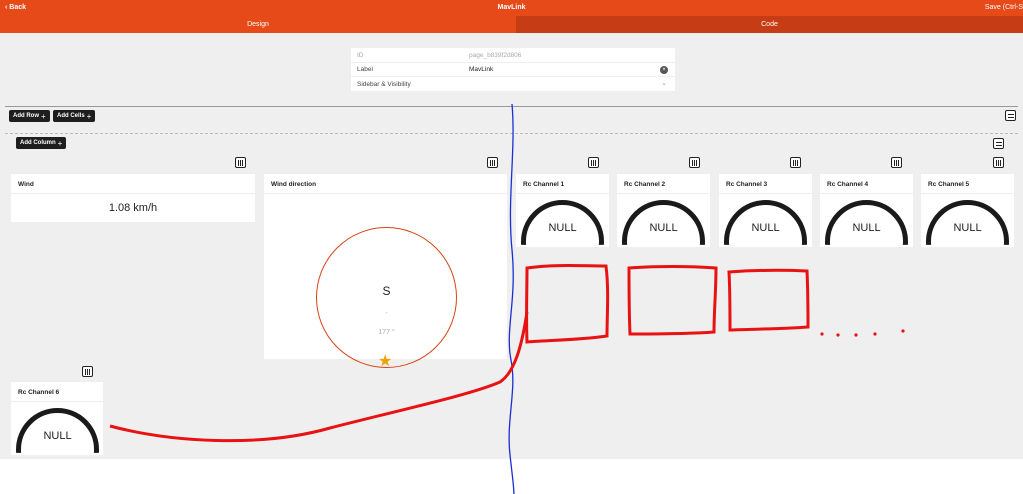 This screenshot has width=1023, height=494. Describe the element at coordinates (133, 208) in the screenshot. I see `wind-value: 1.08 km/h` at that location.